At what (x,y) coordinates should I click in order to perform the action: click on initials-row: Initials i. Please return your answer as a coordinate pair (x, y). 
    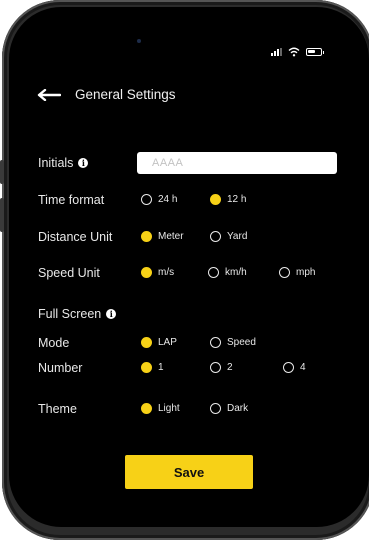
    Looking at the image, I should click on (63, 163).